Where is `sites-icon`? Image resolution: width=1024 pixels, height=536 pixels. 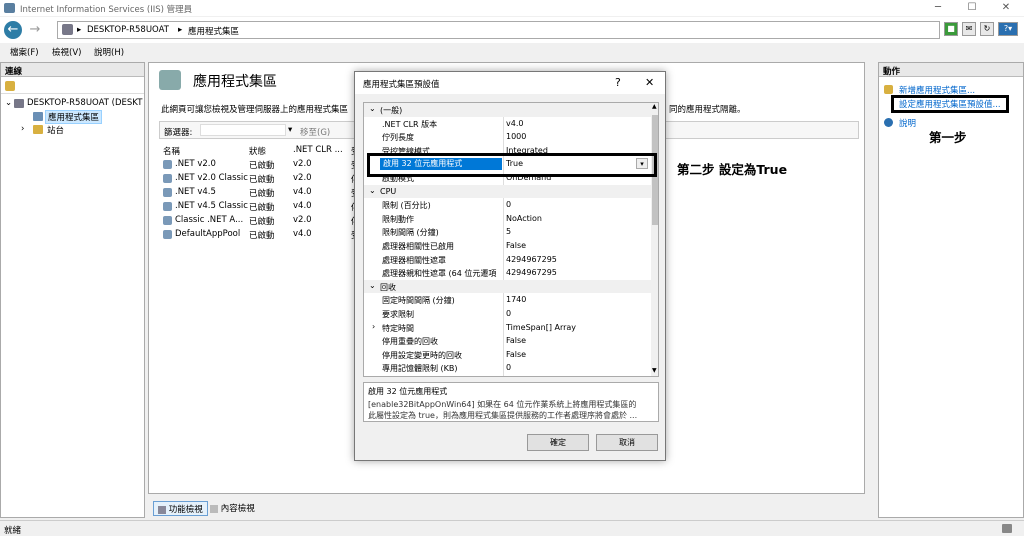 sites-icon is located at coordinates (38, 129).